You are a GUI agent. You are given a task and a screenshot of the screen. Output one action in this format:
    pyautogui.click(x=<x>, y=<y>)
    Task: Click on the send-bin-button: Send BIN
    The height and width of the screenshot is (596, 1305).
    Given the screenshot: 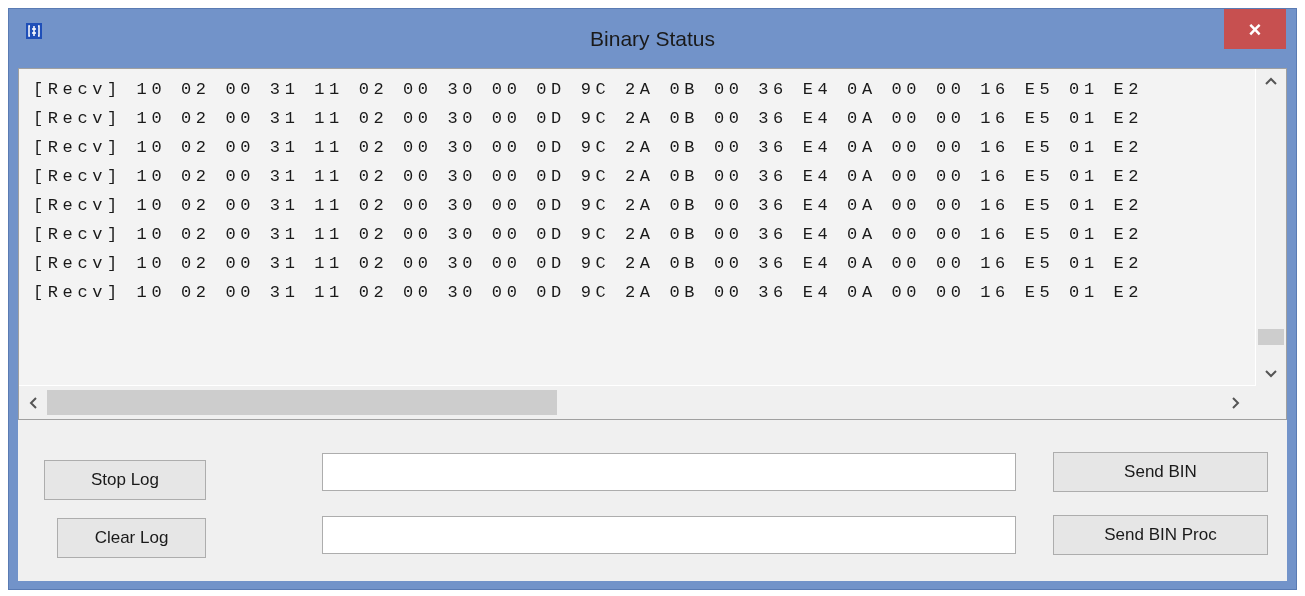 What is the action you would take?
    pyautogui.click(x=1160, y=472)
    